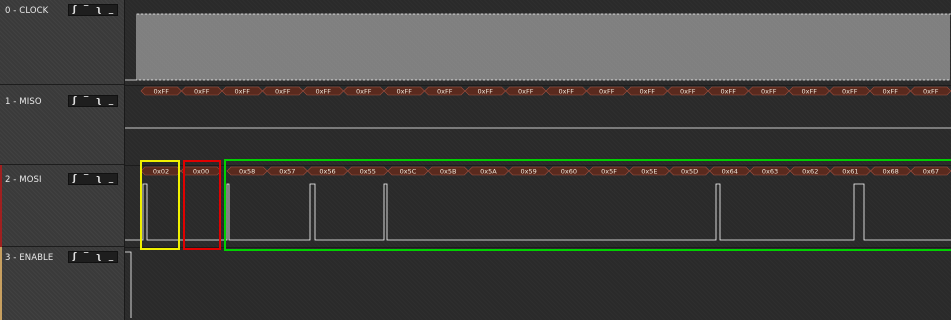 The width and height of the screenshot is (951, 320). What do you see at coordinates (368, 172) in the screenshot?
I see `mosi-packet-label: 0x55` at bounding box center [368, 172].